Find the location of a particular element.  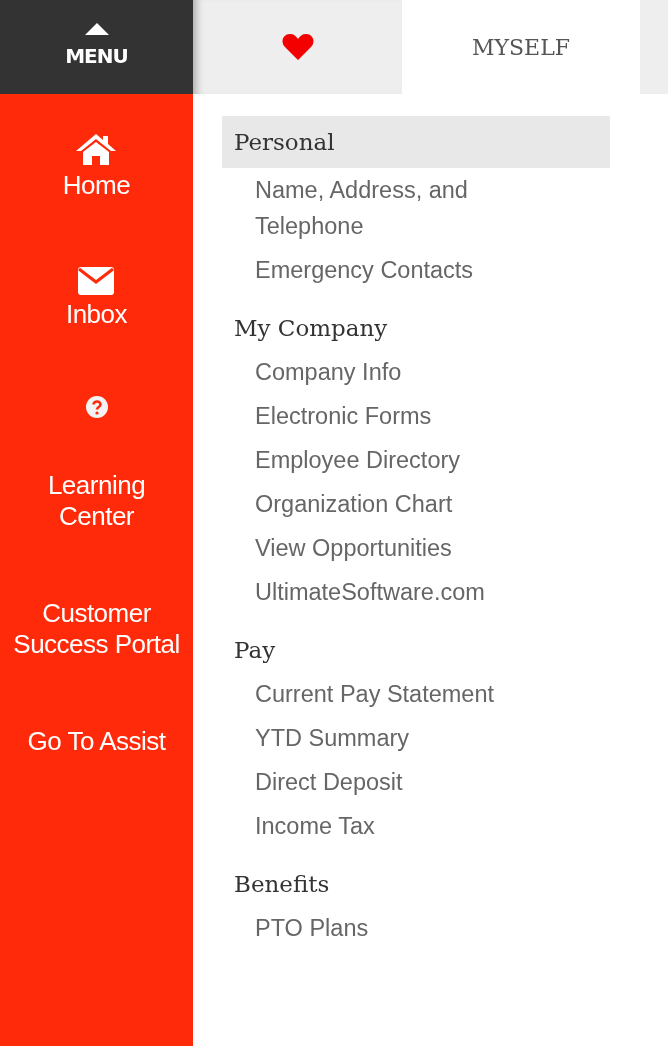

sidebar-item: Inbox is located at coordinates (96, 298).